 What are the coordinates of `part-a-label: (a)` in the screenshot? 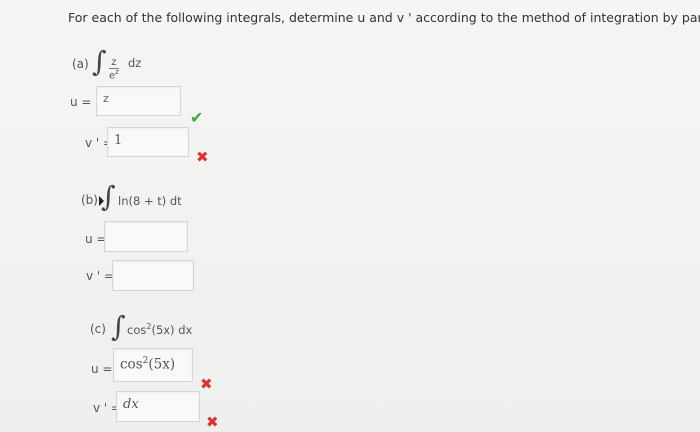 It's located at (80, 64).